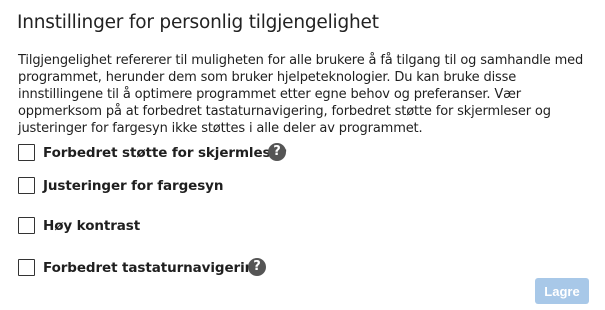 This screenshot has height=310, width=605. I want to click on screen-reader-label: Forbedret støtte for skjermleser, so click(165, 152).